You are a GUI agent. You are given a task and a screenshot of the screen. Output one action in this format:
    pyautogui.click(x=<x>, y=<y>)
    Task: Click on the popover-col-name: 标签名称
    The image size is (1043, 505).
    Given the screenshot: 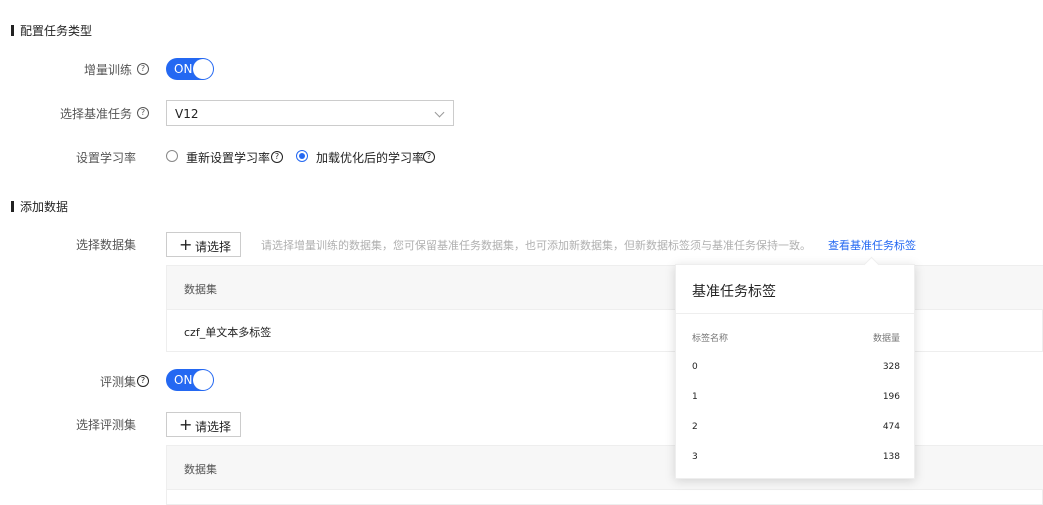 What is the action you would take?
    pyautogui.click(x=710, y=339)
    